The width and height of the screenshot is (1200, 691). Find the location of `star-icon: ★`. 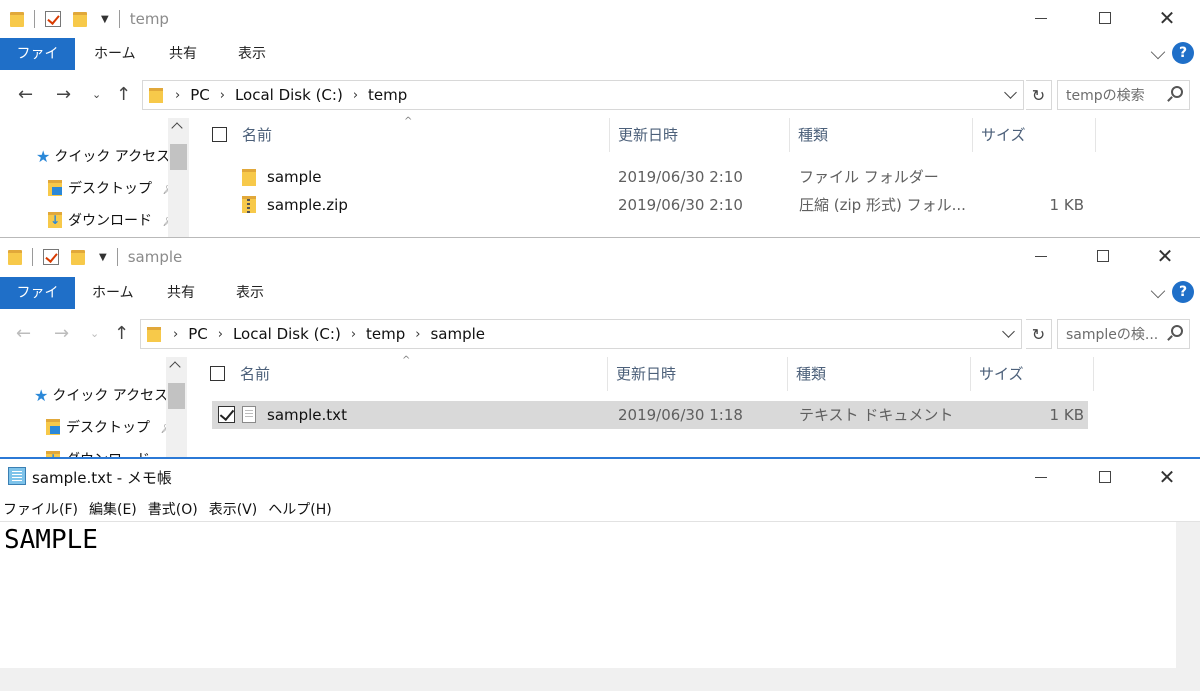

star-icon: ★ is located at coordinates (41, 395).